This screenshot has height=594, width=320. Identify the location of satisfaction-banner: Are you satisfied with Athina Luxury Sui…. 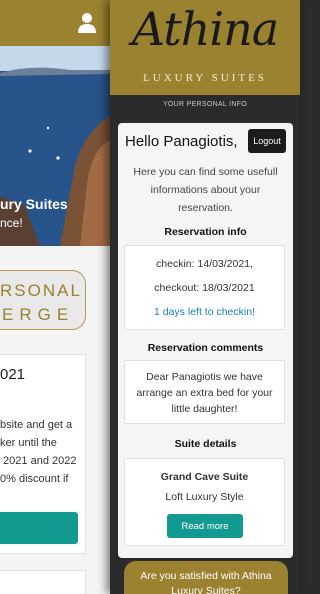
(206, 577).